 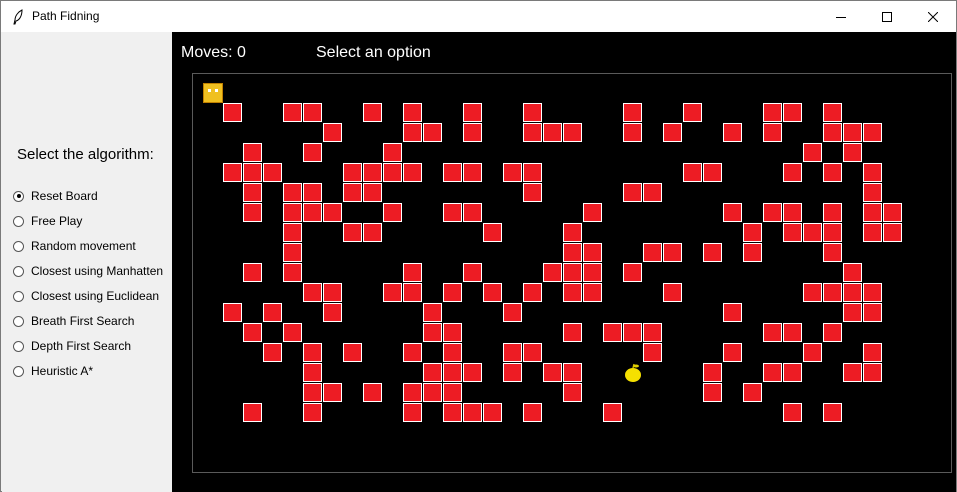 I want to click on radio-option-label: Heuristic A*, so click(x=62, y=371).